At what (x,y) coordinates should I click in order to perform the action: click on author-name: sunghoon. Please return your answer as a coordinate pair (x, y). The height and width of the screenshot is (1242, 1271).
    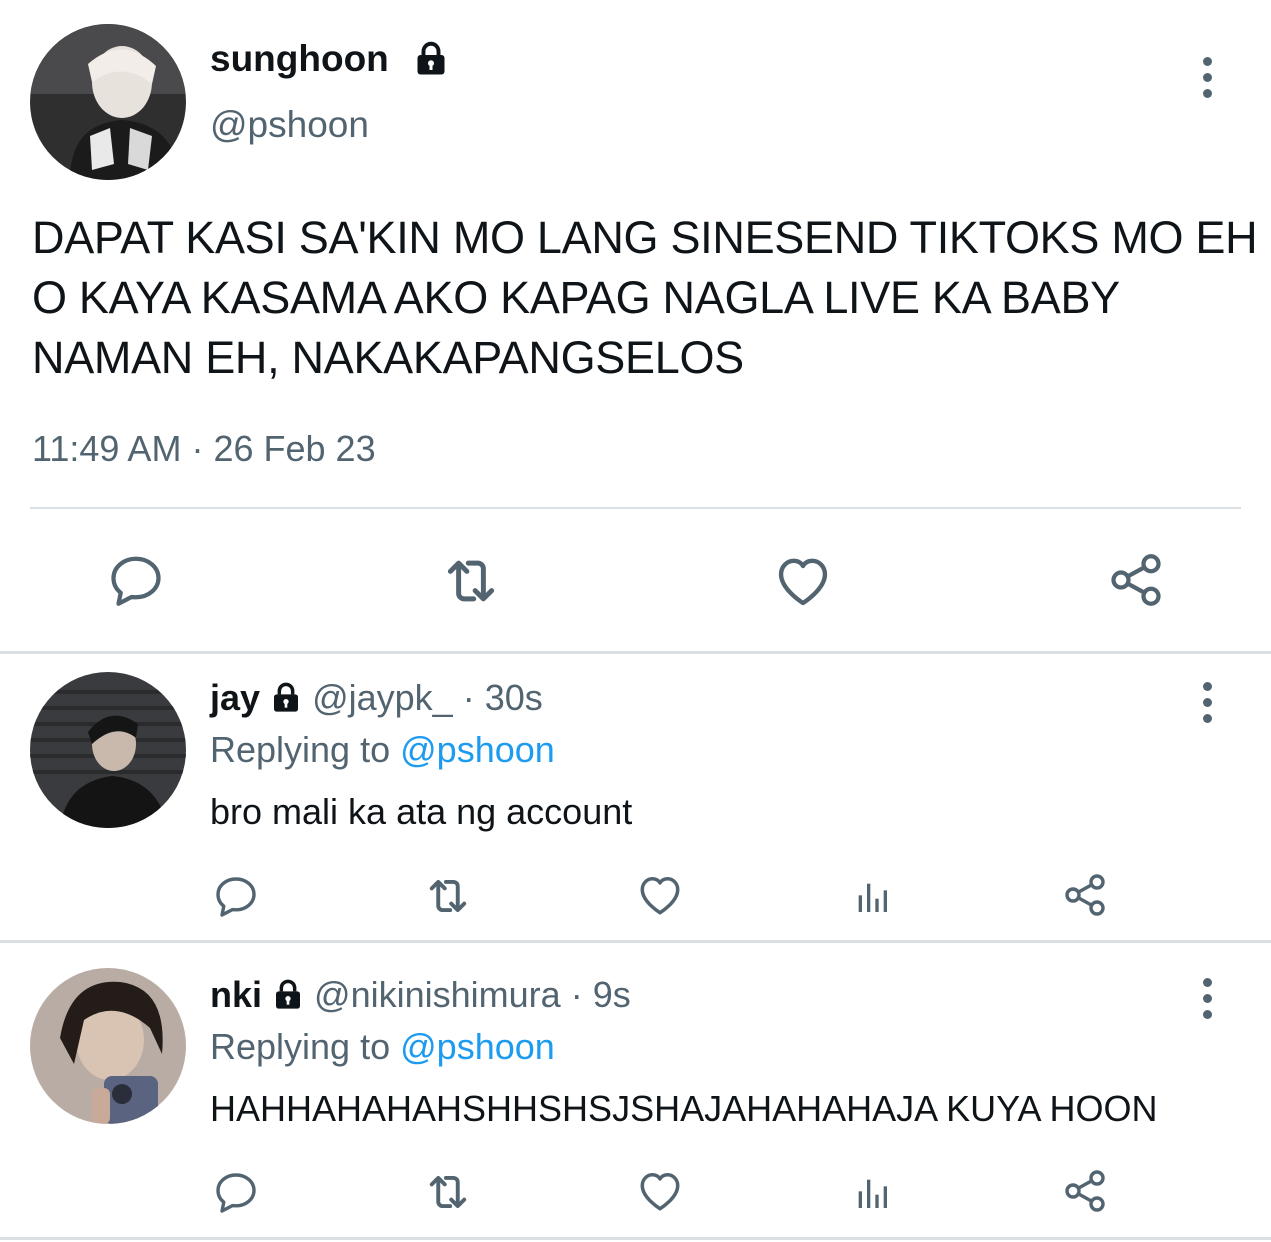
    Looking at the image, I should click on (329, 59).